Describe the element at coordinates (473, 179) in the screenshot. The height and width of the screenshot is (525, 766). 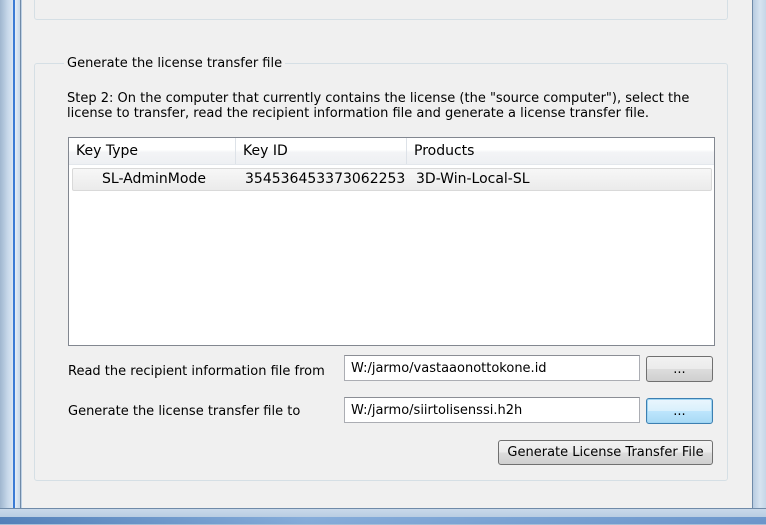
I see `cell-products: 3D-Win-Local-SL` at that location.